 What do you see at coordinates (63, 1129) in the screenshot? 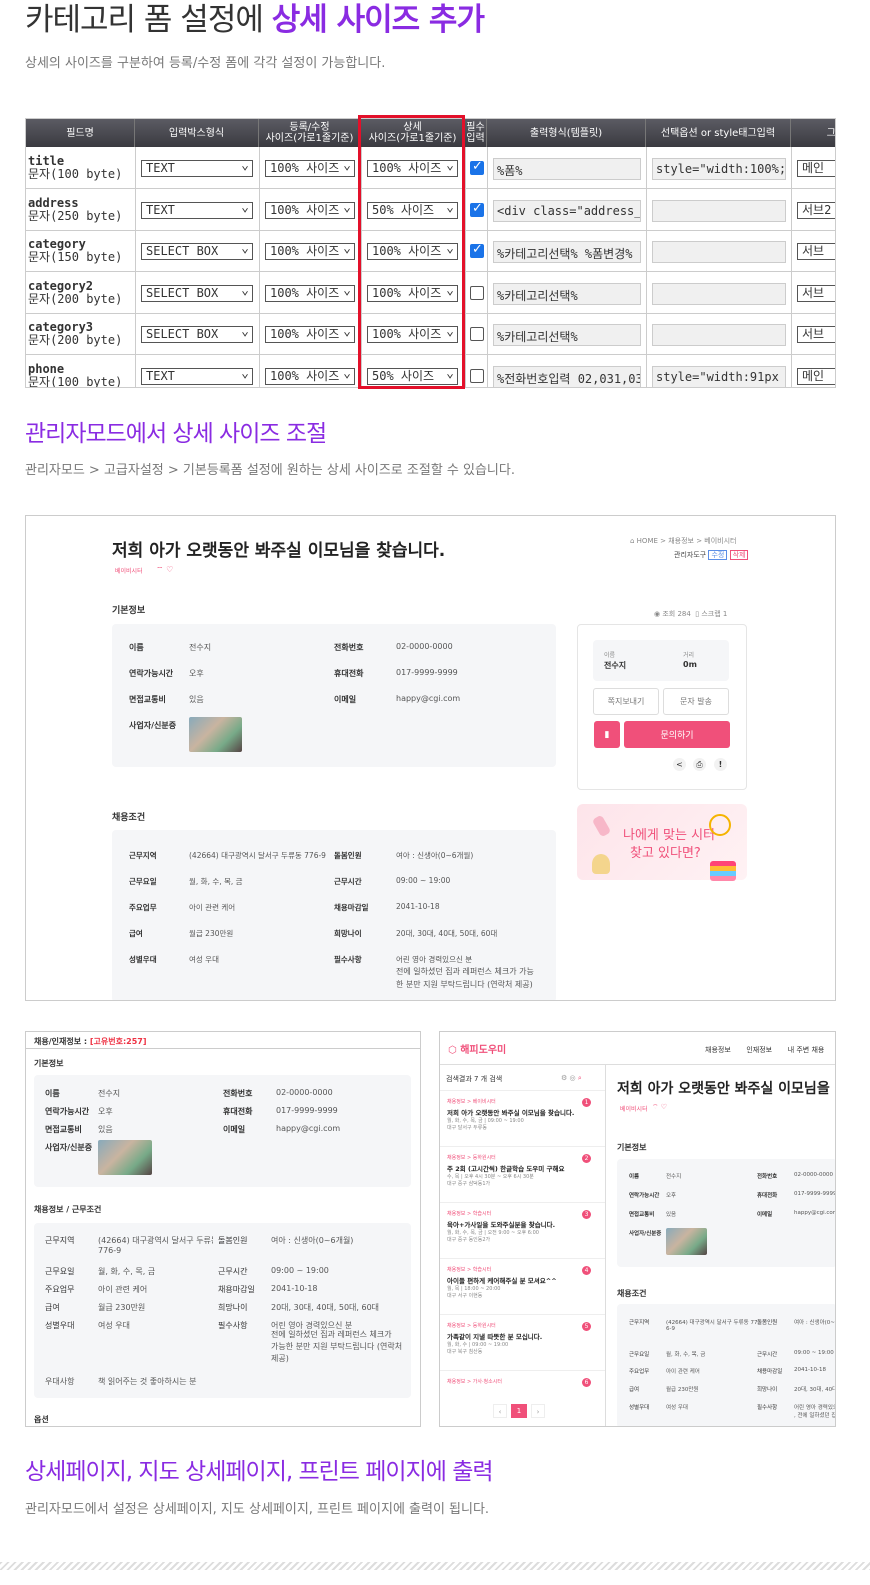
I see `info-label: 면접교통비` at bounding box center [63, 1129].